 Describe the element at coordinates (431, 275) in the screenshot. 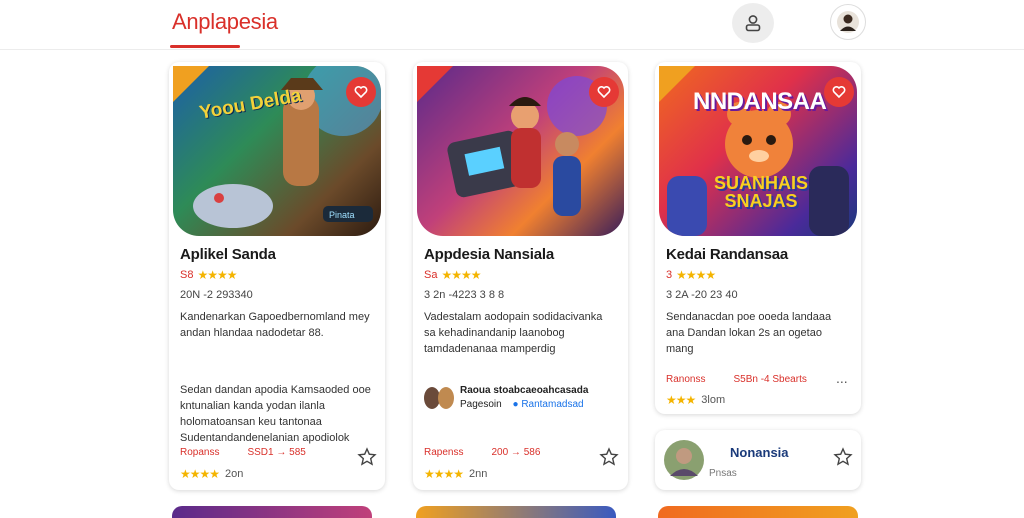

I see `rating-value: Sa` at that location.